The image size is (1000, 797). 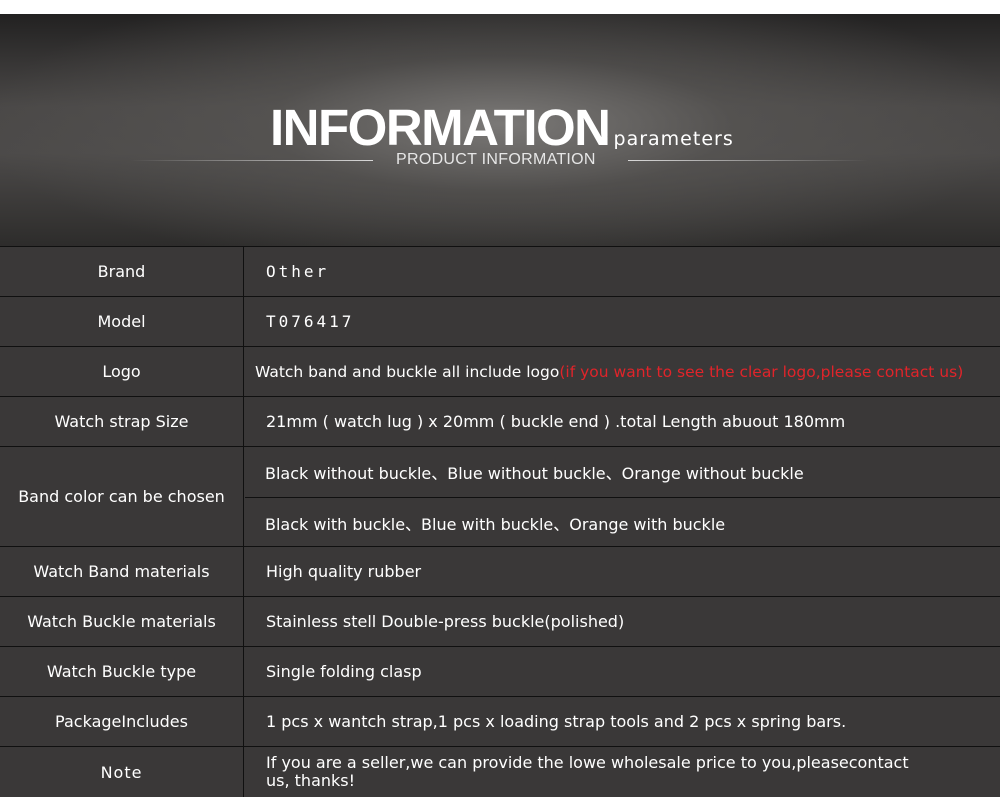 I want to click on title-suffix: parameters, so click(x=673, y=139).